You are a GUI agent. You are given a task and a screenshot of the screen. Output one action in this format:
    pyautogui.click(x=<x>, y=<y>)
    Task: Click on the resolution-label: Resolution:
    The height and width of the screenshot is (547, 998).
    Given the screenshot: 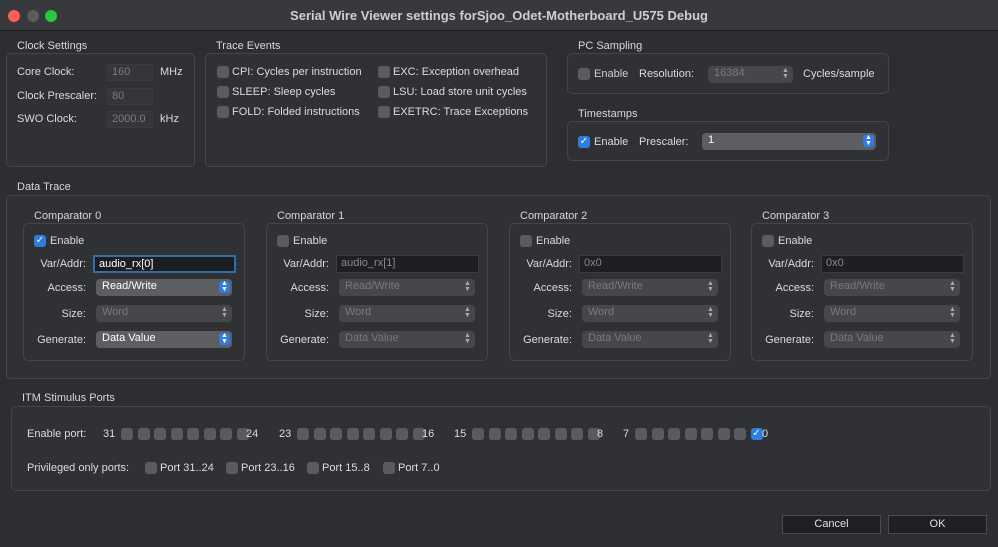 What is the action you would take?
    pyautogui.click(x=667, y=74)
    